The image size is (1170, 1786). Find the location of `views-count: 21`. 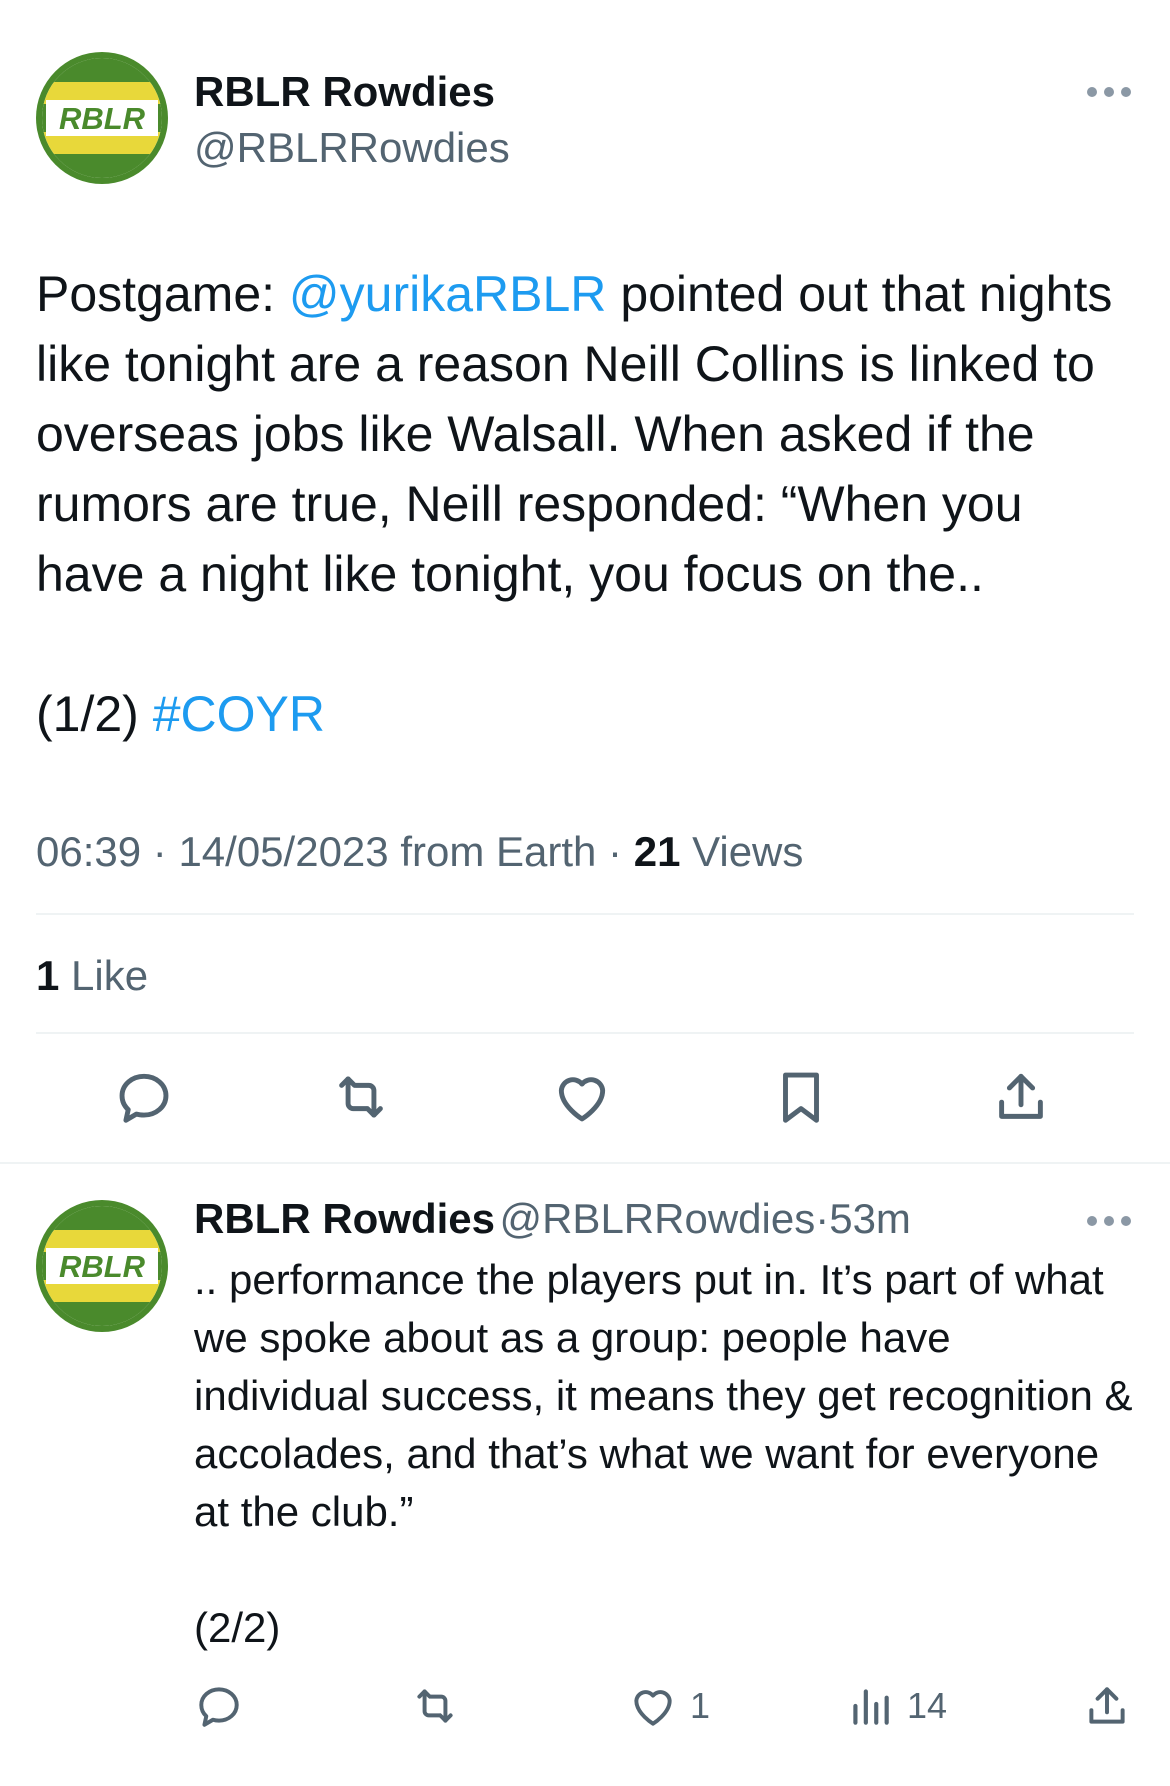

views-count: 21 is located at coordinates (657, 851).